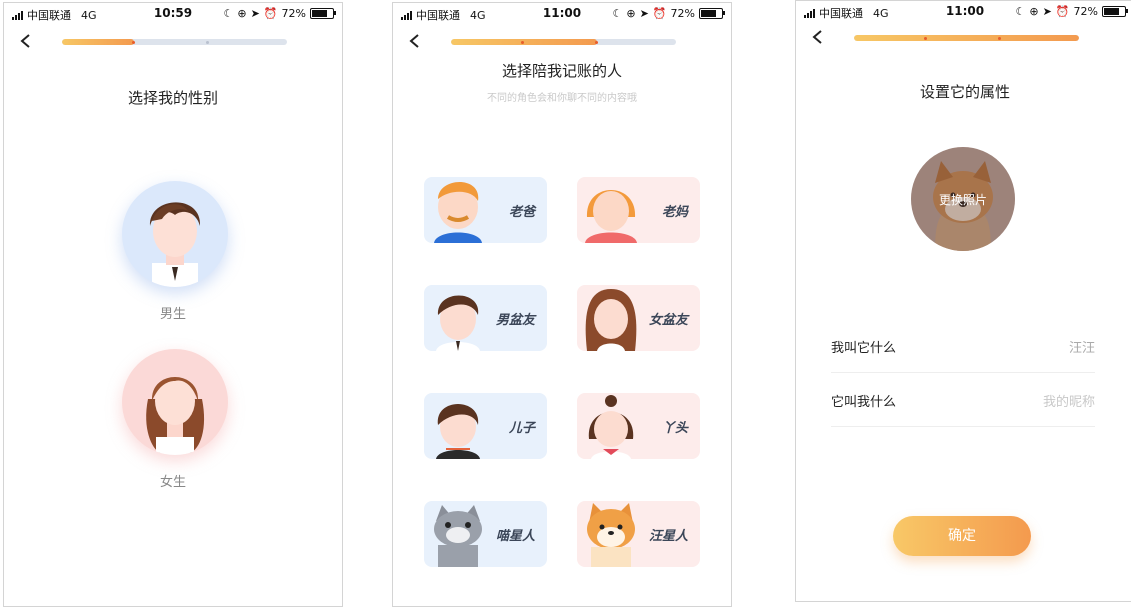 The image size is (1131, 609). What do you see at coordinates (485, 210) in the screenshot?
I see `character-card: 老爸` at bounding box center [485, 210].